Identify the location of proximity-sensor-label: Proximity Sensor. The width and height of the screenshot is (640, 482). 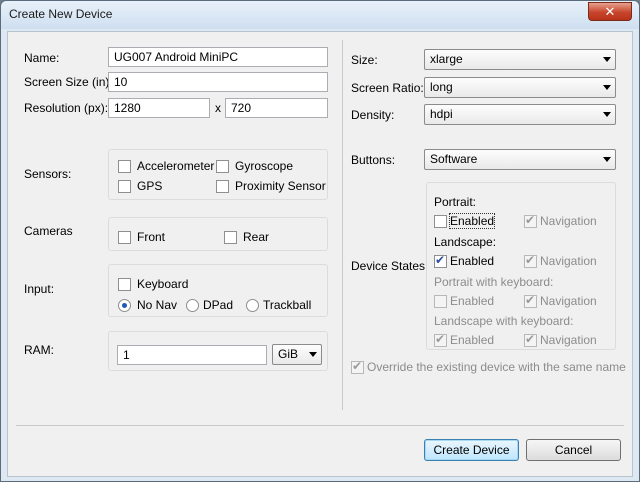
(280, 186).